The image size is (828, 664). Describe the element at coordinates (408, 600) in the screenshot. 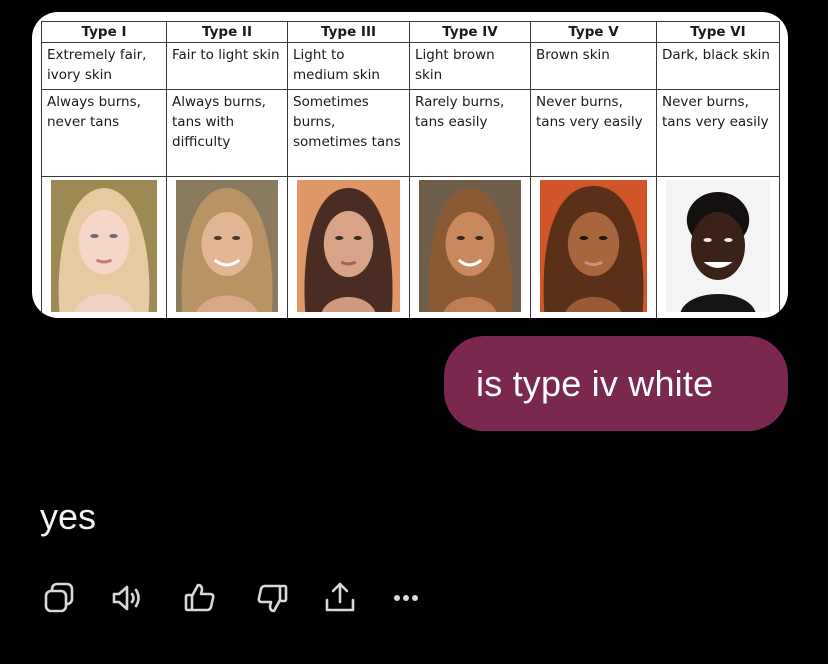

I see `more-icon` at that location.